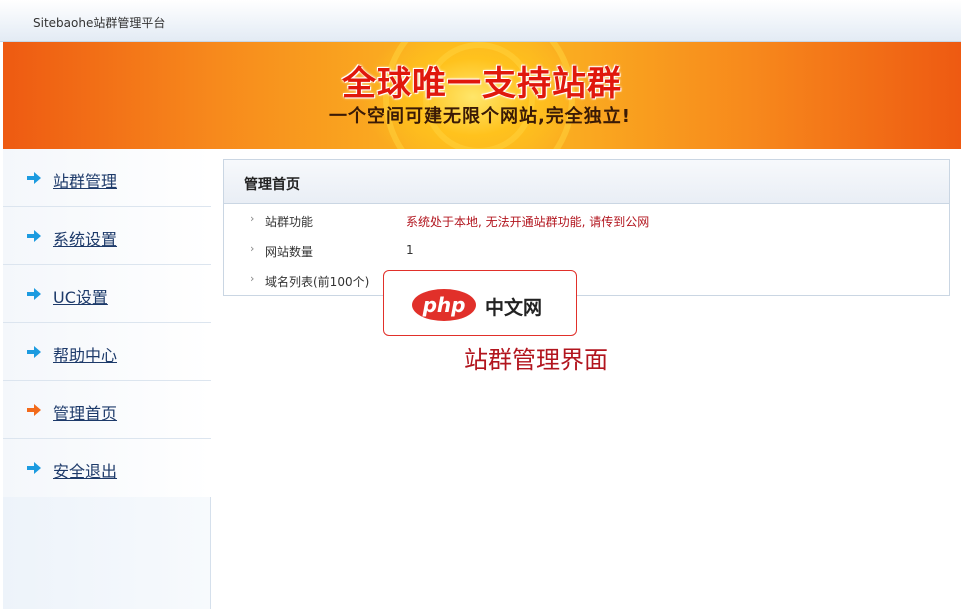 Image resolution: width=961 pixels, height=609 pixels. I want to click on sidebar-item-site-group: 站群管理, so click(107, 178).